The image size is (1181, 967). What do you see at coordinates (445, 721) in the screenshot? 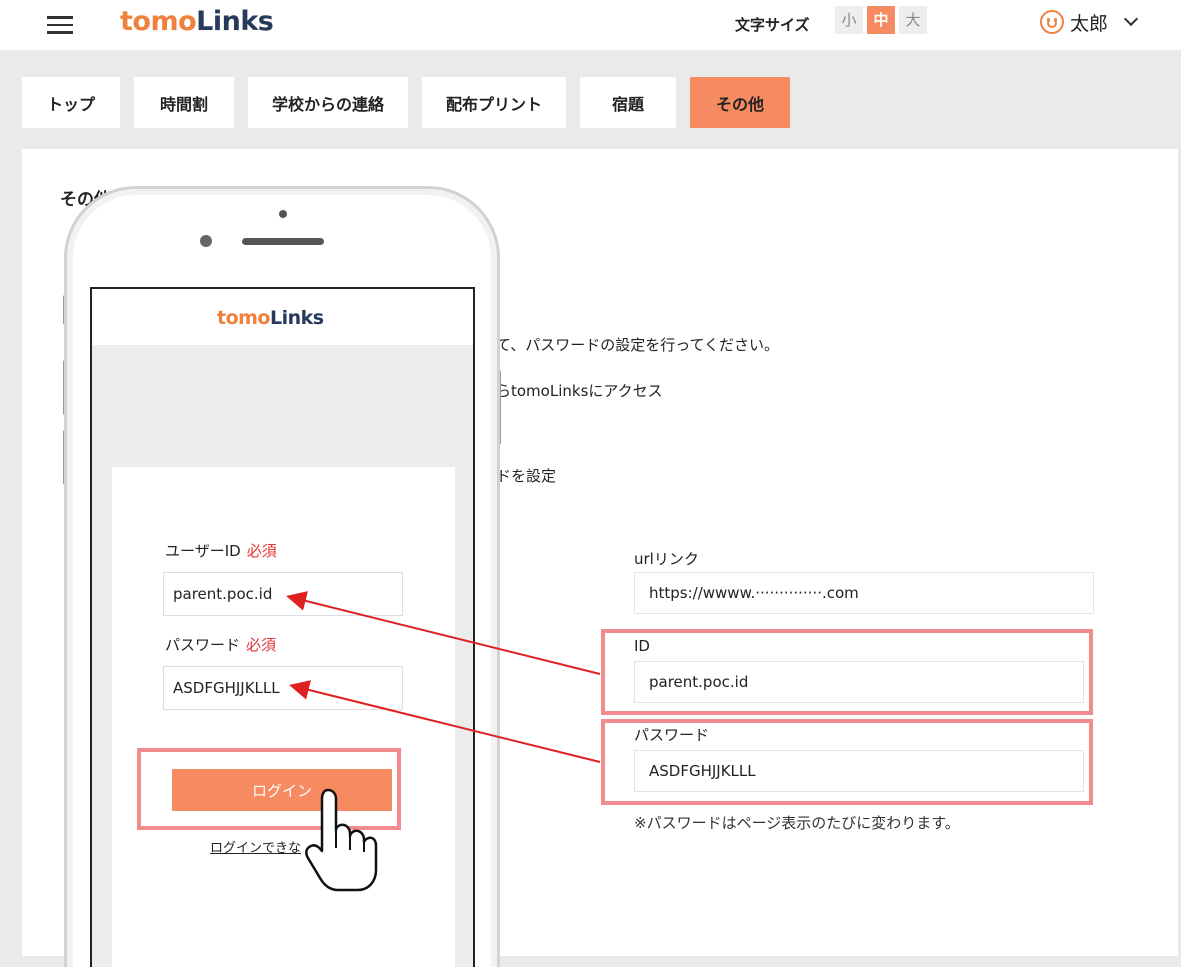
I see `password-arrow` at bounding box center [445, 721].